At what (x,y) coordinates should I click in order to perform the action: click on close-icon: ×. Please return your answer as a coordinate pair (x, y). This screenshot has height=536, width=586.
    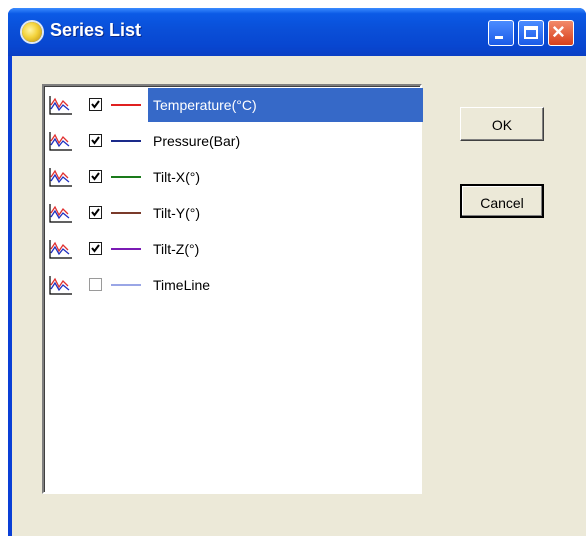
    Looking at the image, I should click on (558, 31).